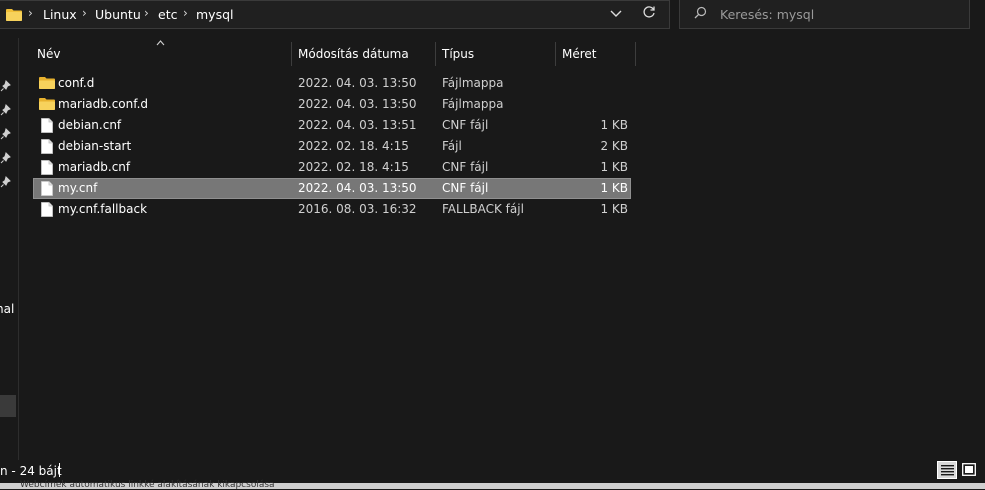 The height and width of the screenshot is (490, 985). I want to click on file-name: my.cnf, so click(78, 188).